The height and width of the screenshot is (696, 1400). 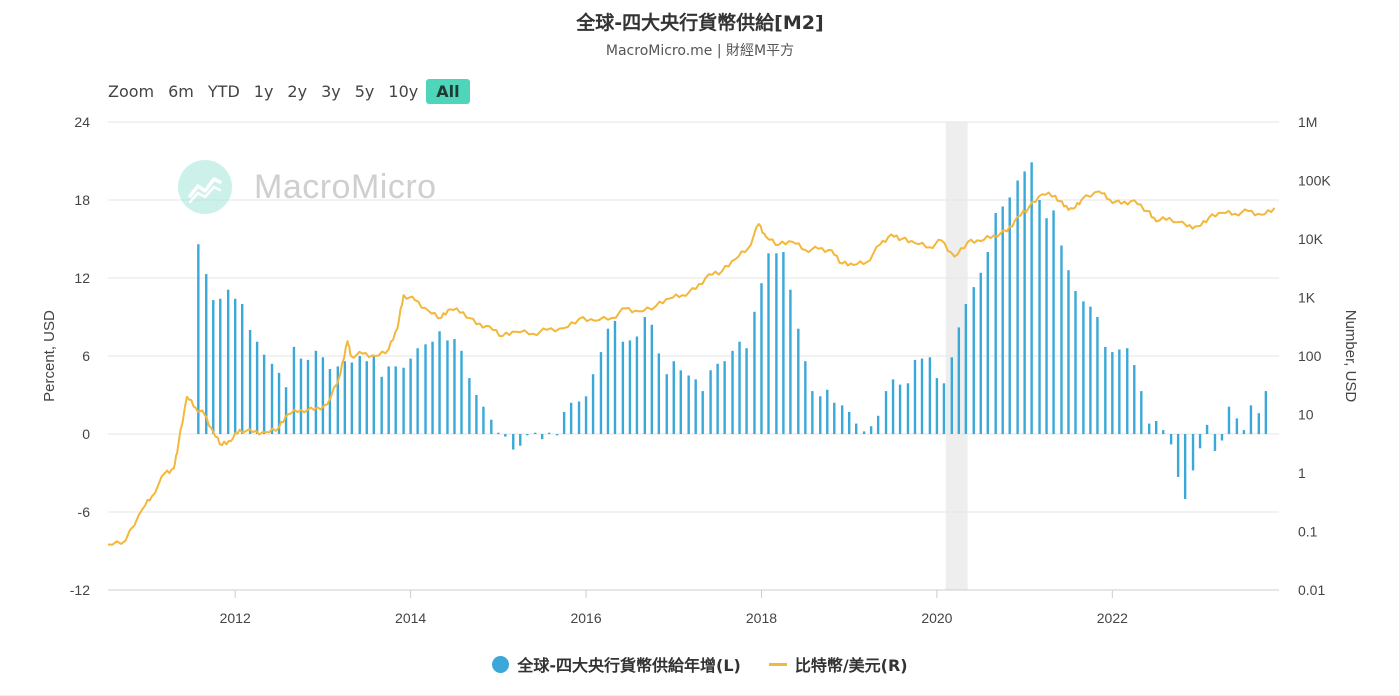 I want to click on legend-dot-icon, so click(x=501, y=664).